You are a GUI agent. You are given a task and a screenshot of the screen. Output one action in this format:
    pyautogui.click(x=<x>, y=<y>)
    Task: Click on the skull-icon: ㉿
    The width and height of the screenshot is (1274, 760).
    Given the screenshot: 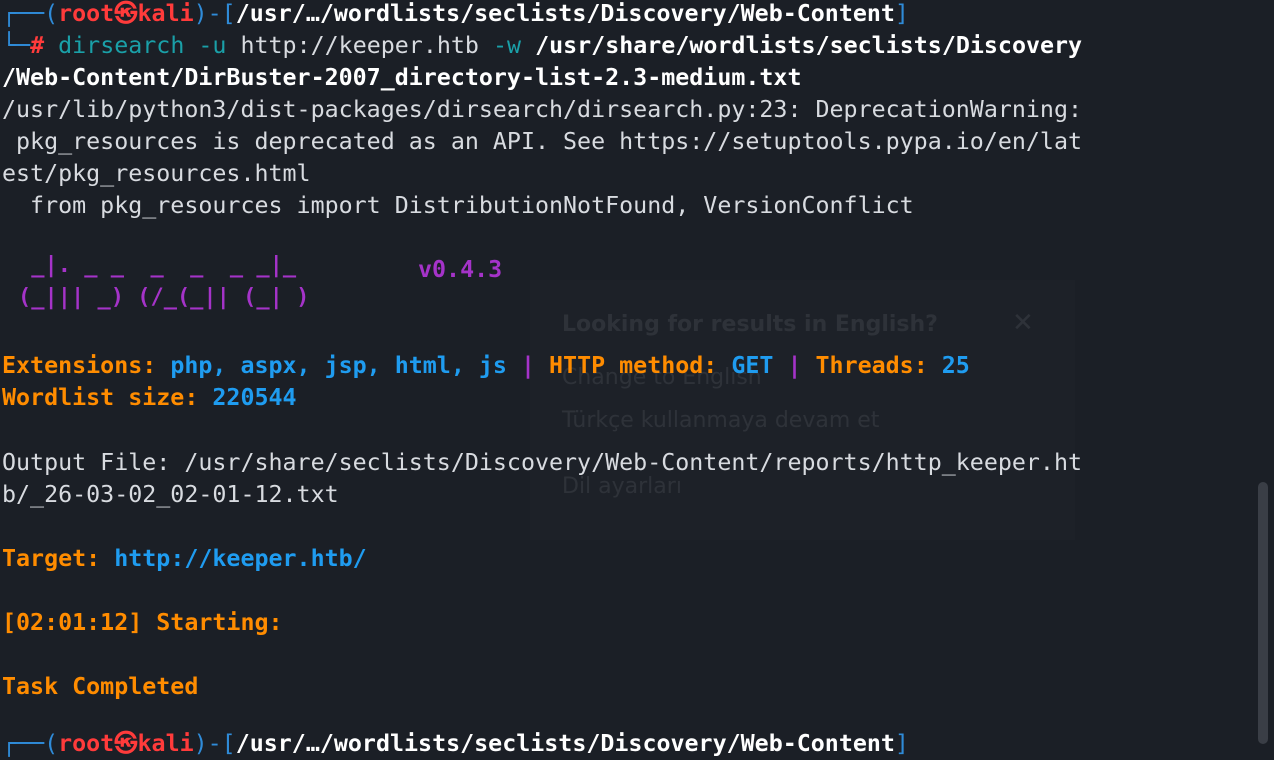 What is the action you would take?
    pyautogui.click(x=126, y=13)
    